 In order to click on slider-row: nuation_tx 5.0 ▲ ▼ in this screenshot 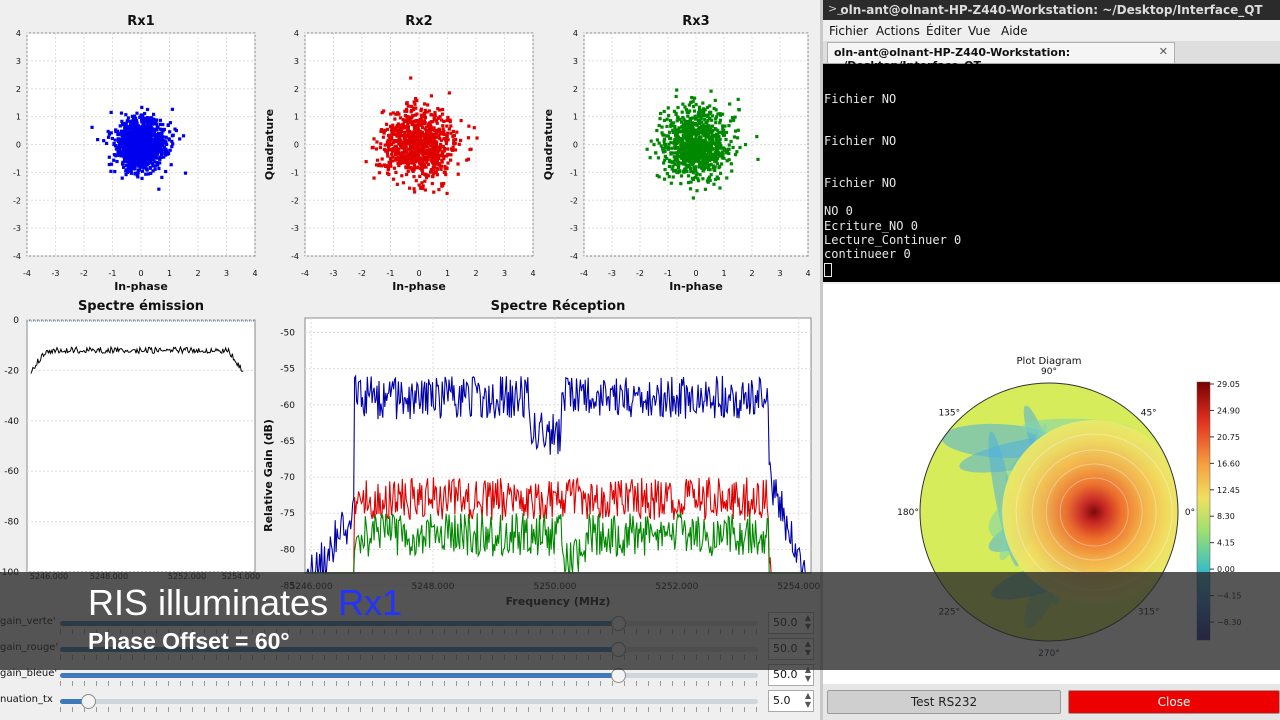, I will do `click(410, 701)`.